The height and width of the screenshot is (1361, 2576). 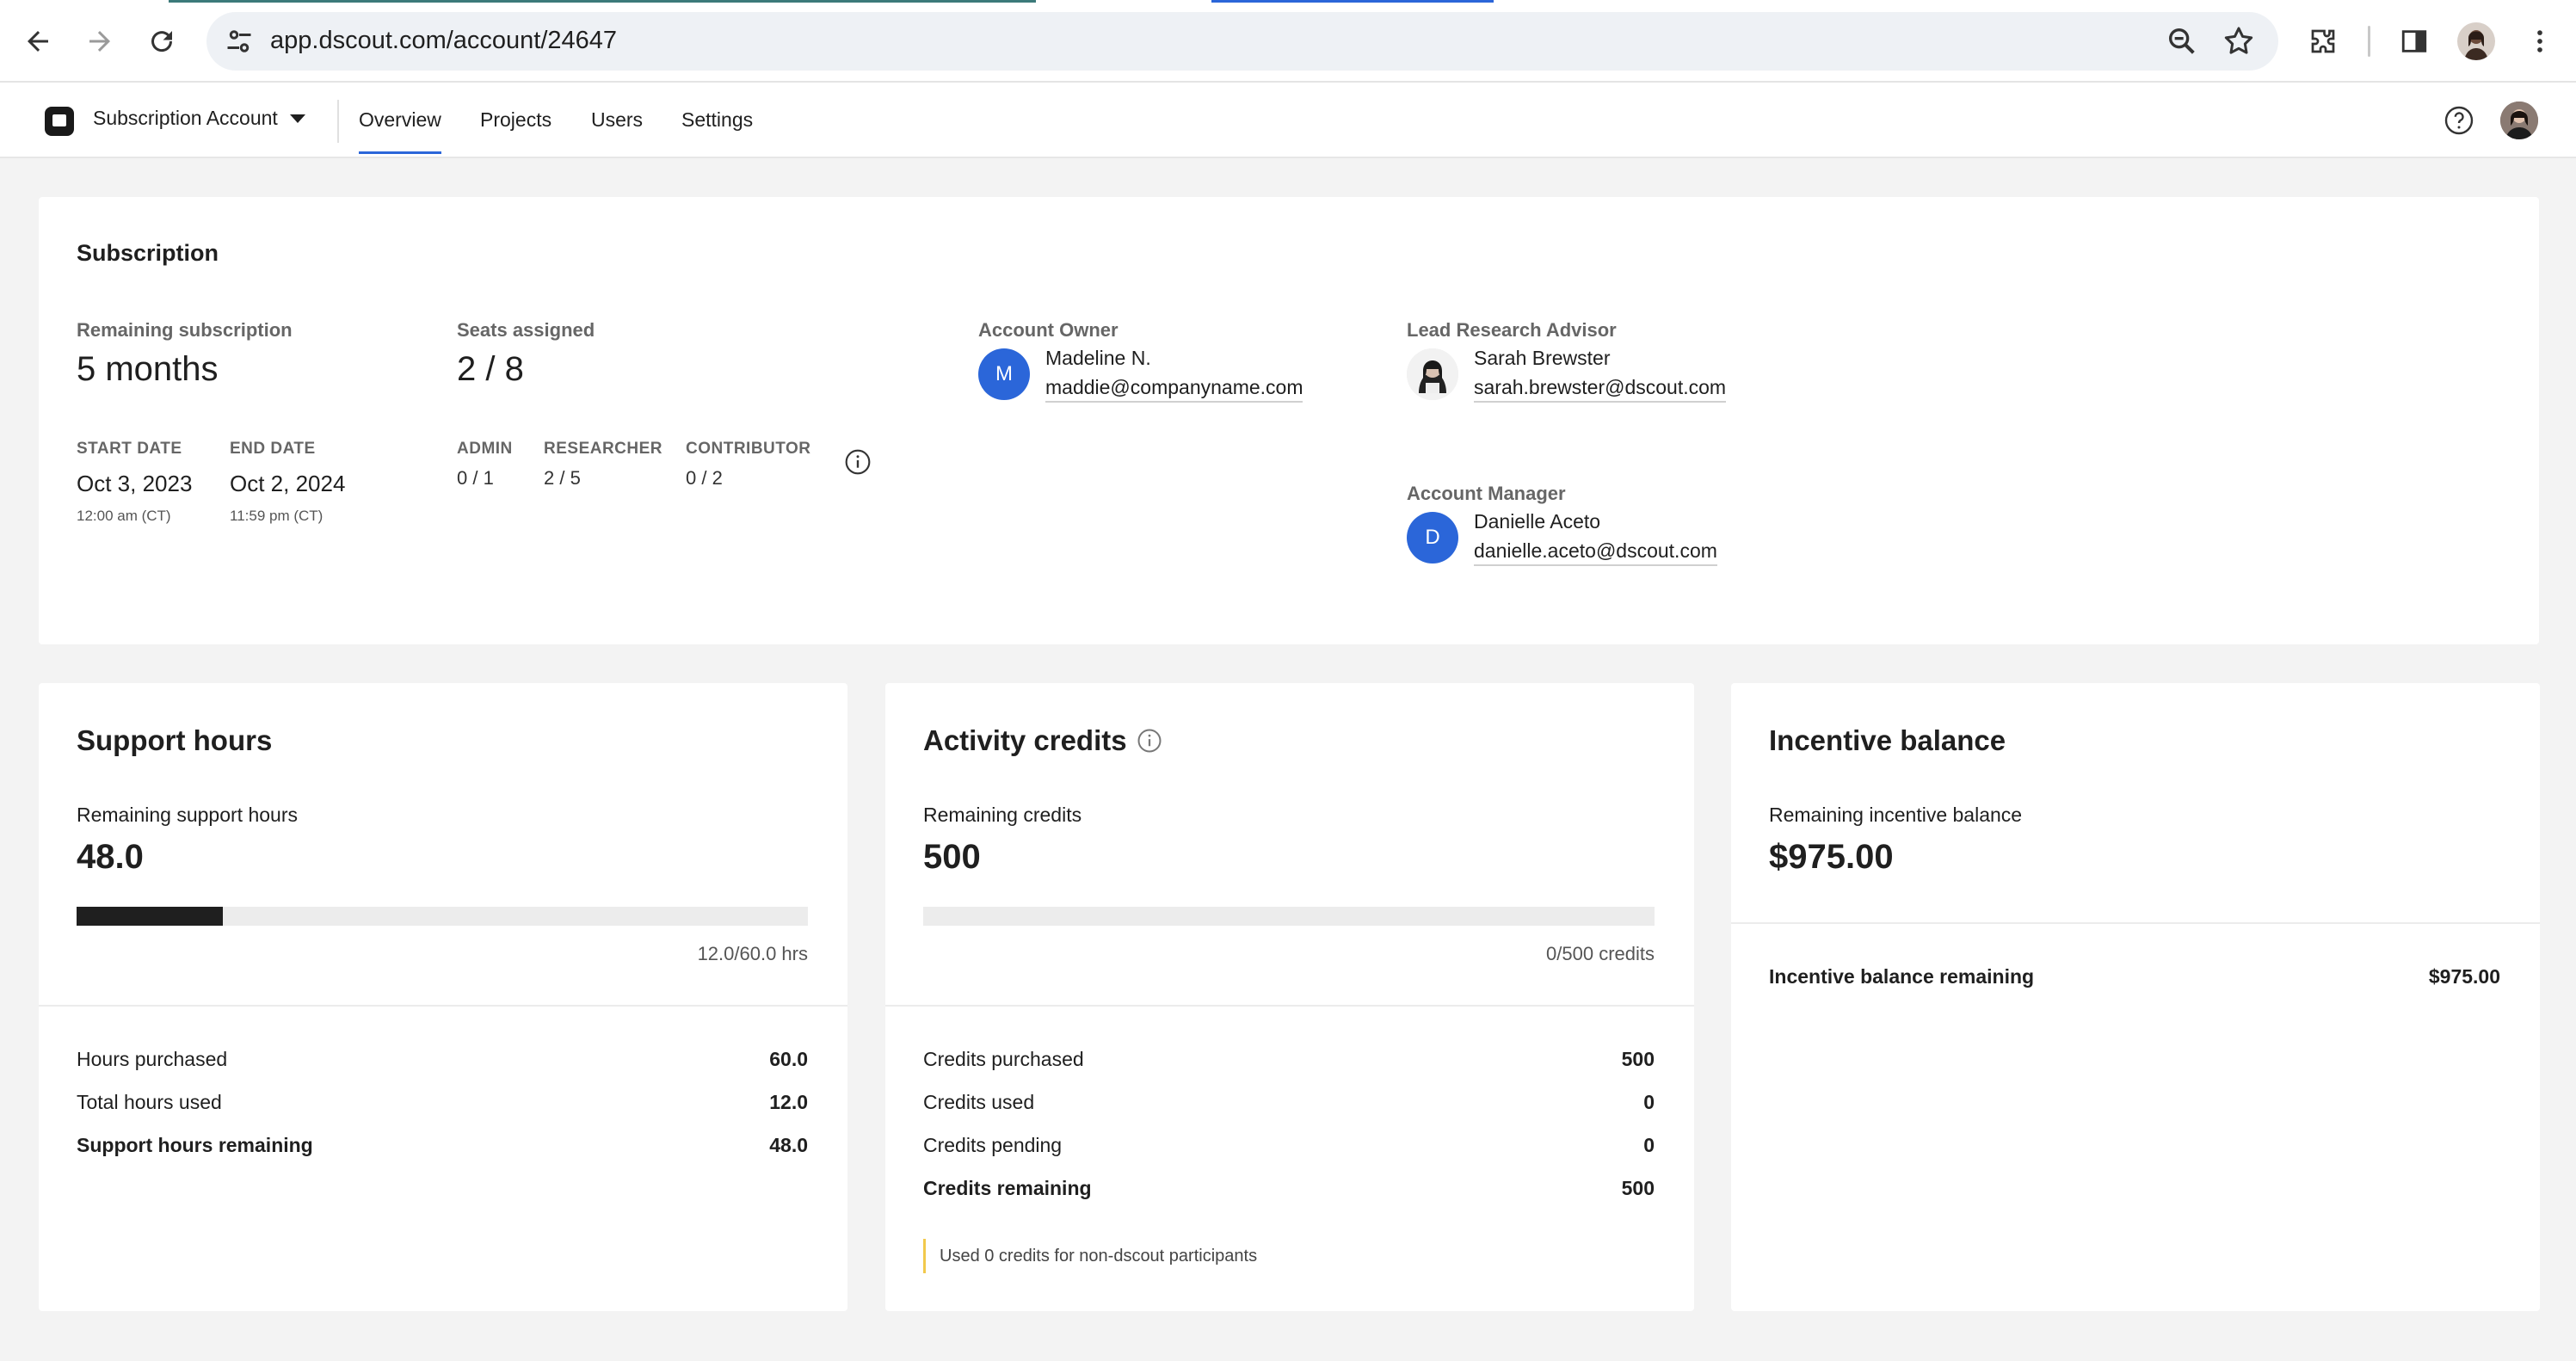 What do you see at coordinates (1289, 1102) in the screenshot?
I see `list-item: Credits used 0` at bounding box center [1289, 1102].